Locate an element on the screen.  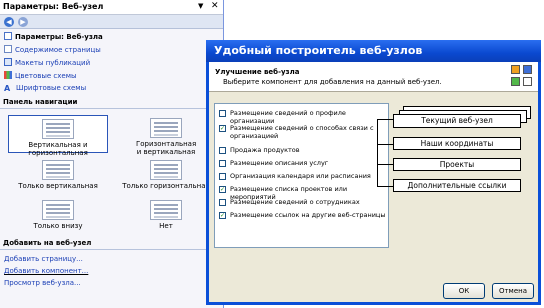
chevron-down-icon: ▼ is located at coordinates (200, 6).